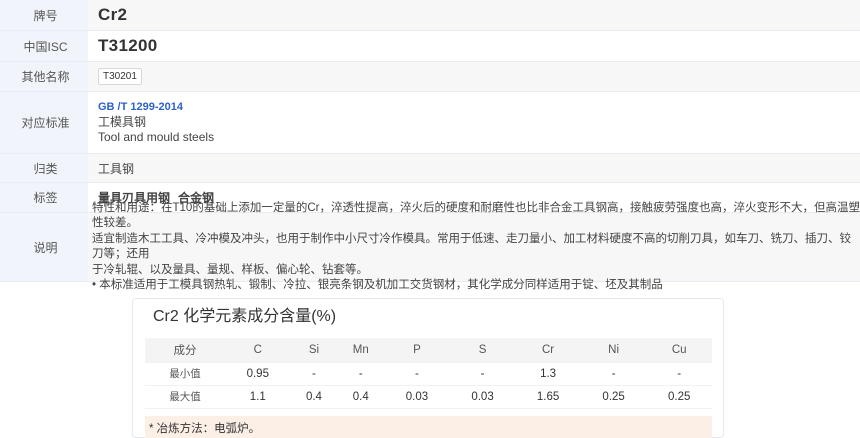  Describe the element at coordinates (230, 269) in the screenshot. I see `description-line: 于冷轧辊、以及量具、量规、样板、偏心轮、钻套等。` at that location.